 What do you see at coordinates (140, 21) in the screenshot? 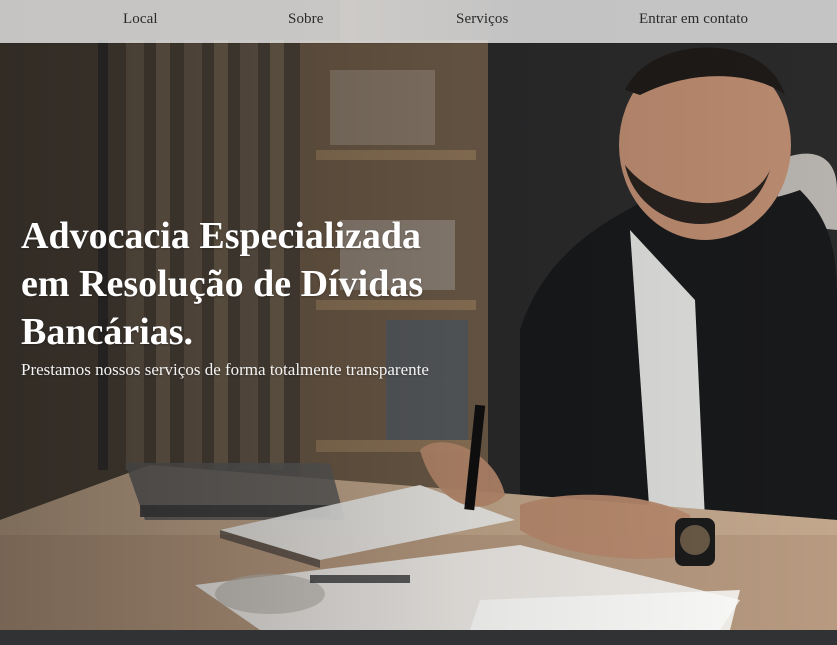
I see `nav-link-local: Local` at bounding box center [140, 21].